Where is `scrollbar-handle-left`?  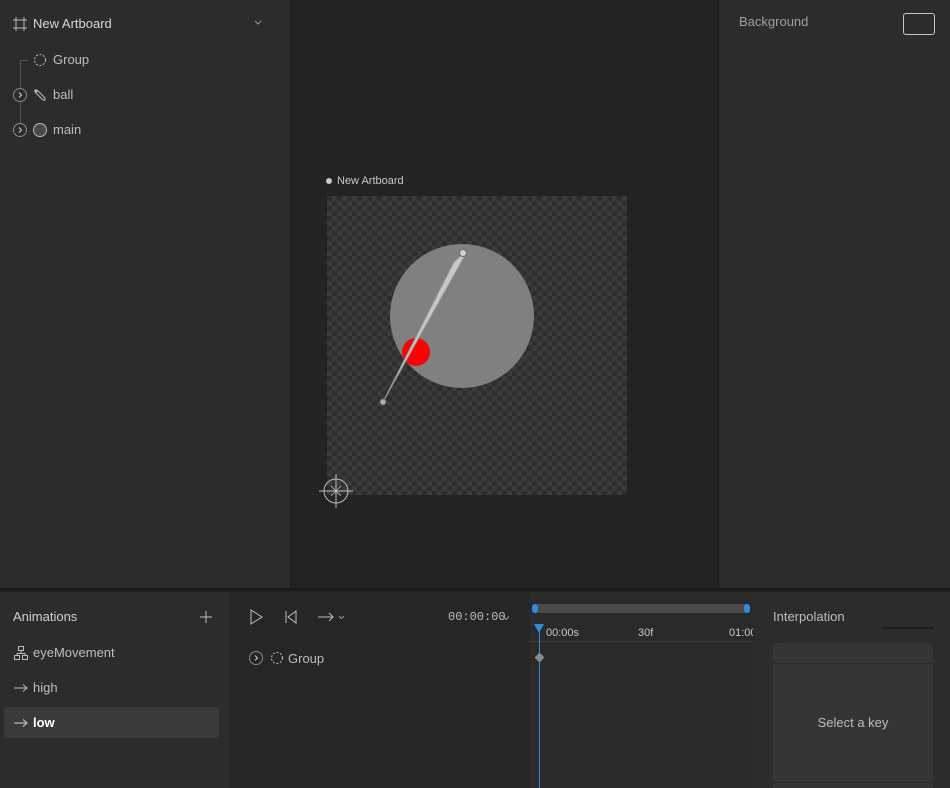
scrollbar-handle-left is located at coordinates (535, 608).